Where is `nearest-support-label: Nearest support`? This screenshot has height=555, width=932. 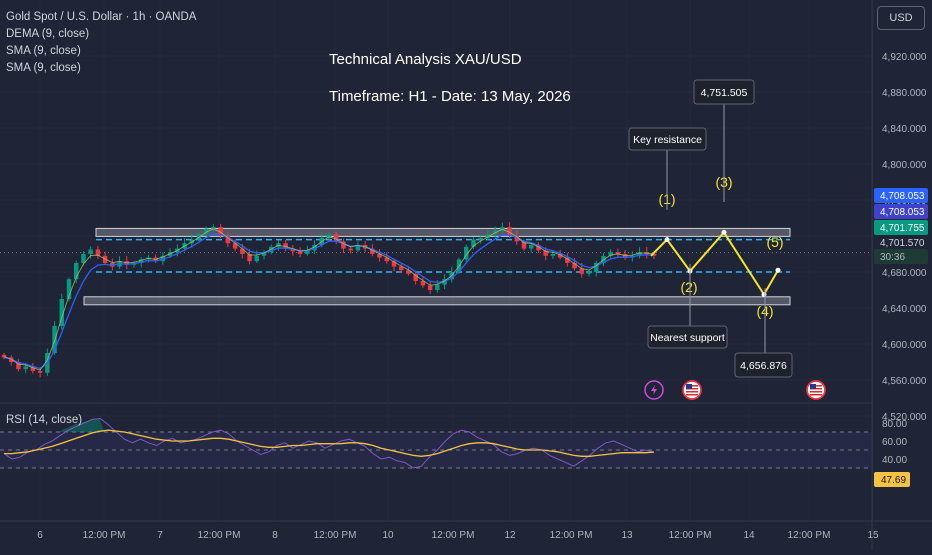
nearest-support-label: Nearest support is located at coordinates (687, 338).